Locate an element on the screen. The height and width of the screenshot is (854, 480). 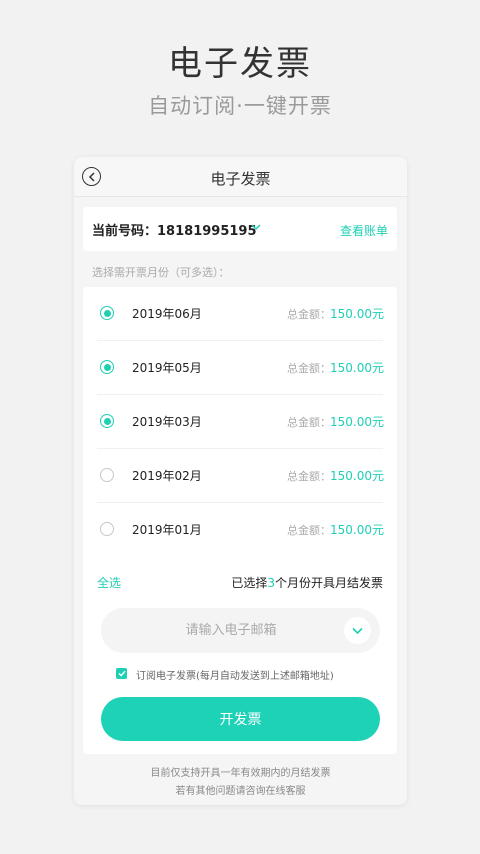
issue-invoice-button: 开发票 is located at coordinates (240, 719).